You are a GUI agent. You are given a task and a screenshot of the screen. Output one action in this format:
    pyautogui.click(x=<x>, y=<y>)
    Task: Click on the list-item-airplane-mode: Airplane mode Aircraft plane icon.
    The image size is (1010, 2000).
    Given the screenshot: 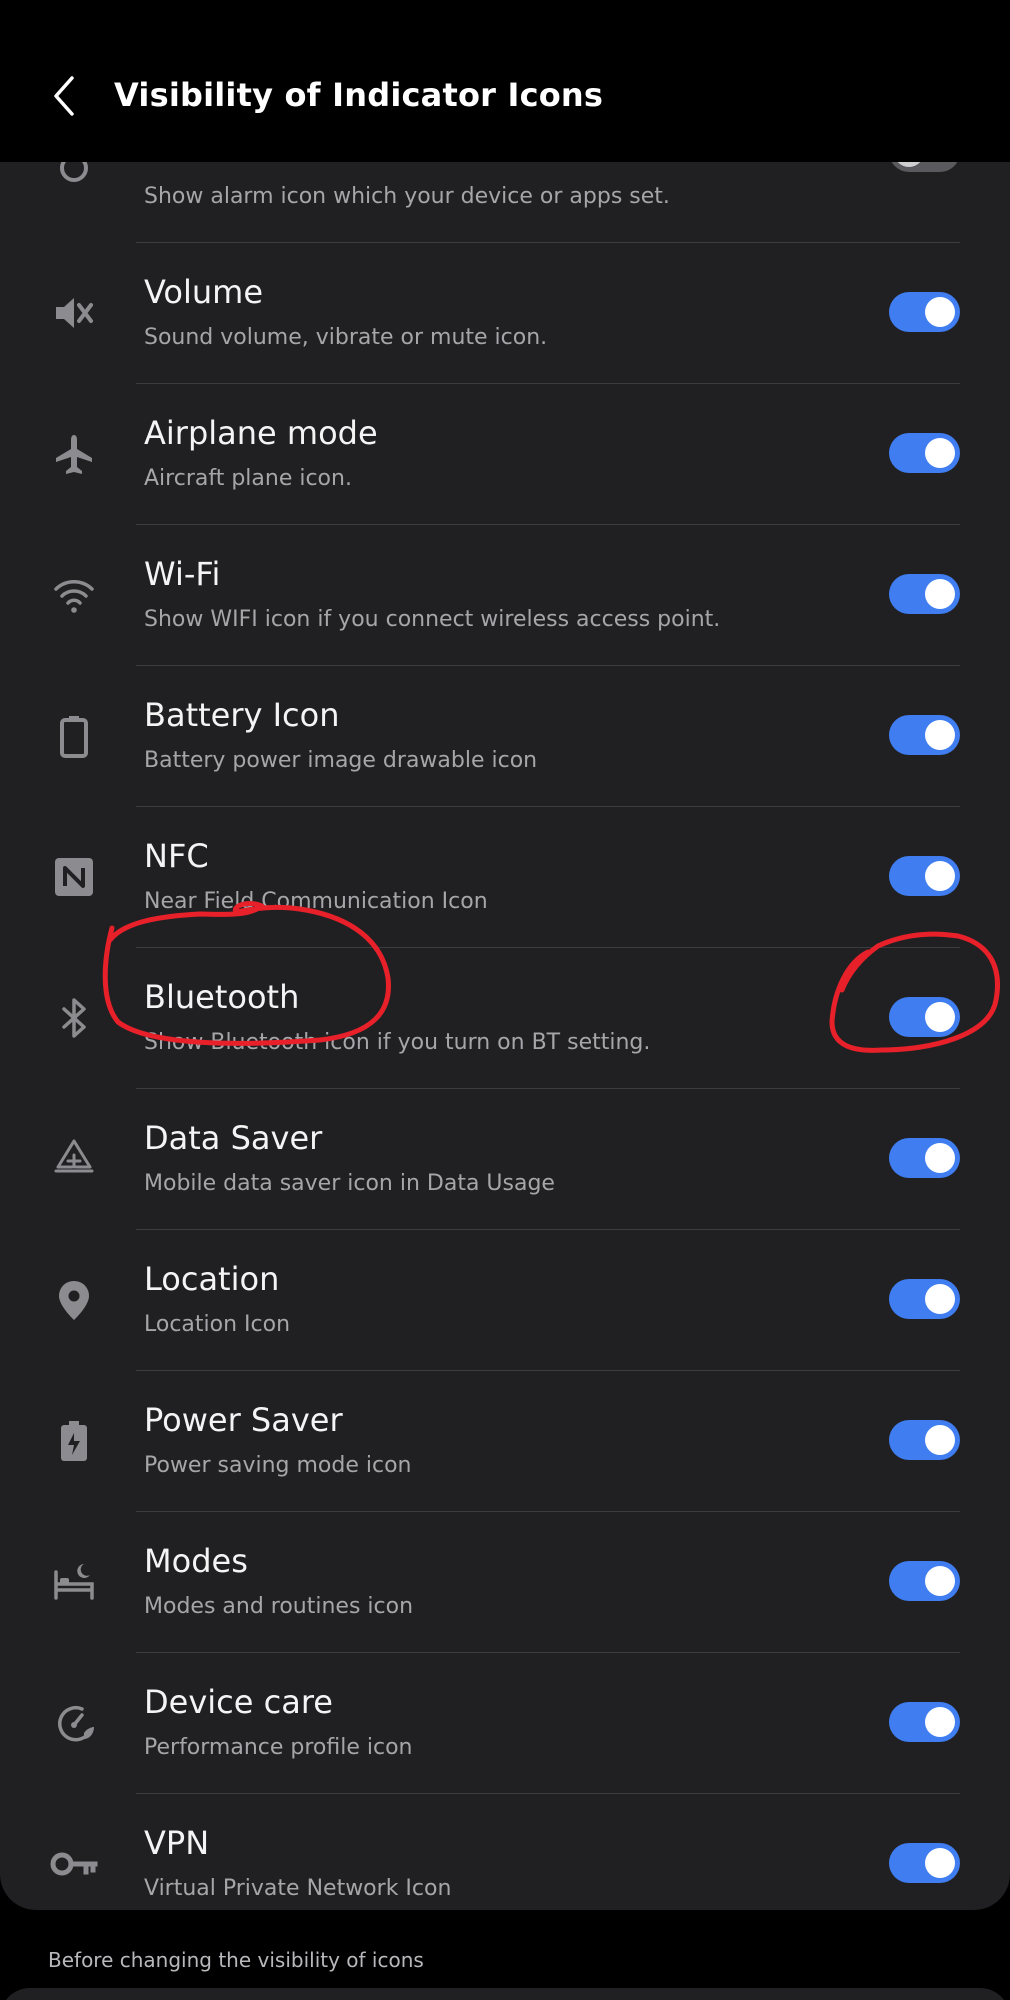 What is the action you would take?
    pyautogui.click(x=505, y=454)
    